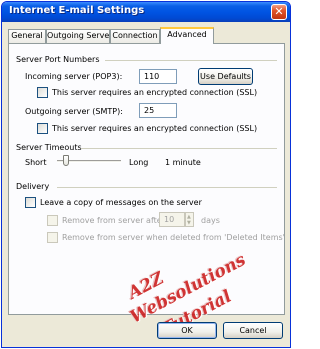  Describe the element at coordinates (121, 202) in the screenshot. I see `leave-copy-label: Leave a copy of messages on the server` at that location.